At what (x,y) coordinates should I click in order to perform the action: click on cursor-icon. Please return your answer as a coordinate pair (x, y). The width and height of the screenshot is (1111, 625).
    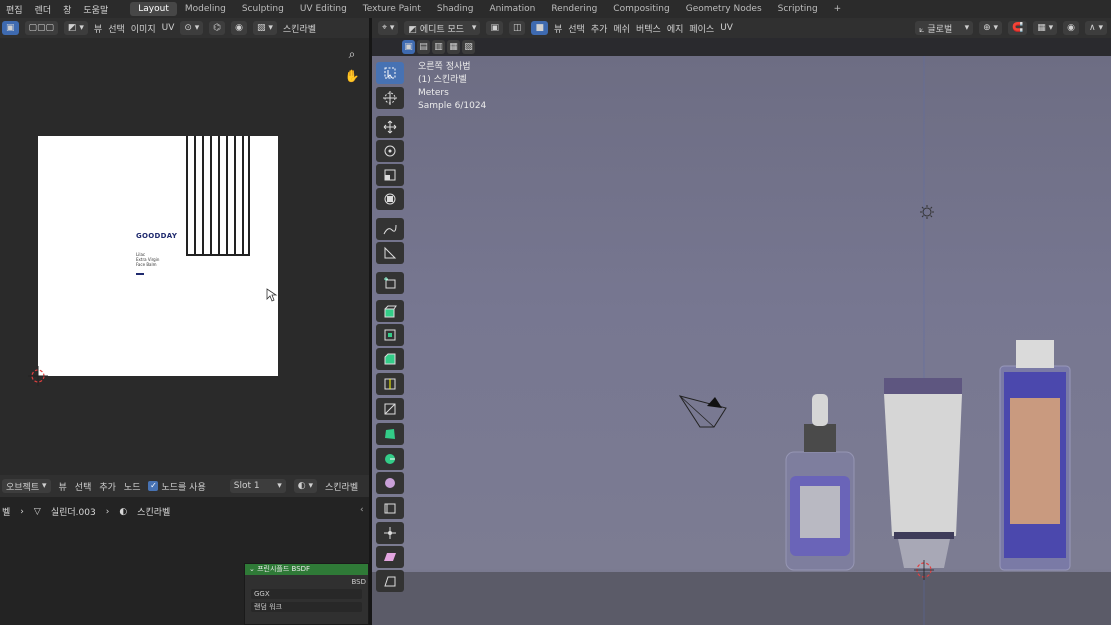
    Looking at the image, I should click on (390, 98).